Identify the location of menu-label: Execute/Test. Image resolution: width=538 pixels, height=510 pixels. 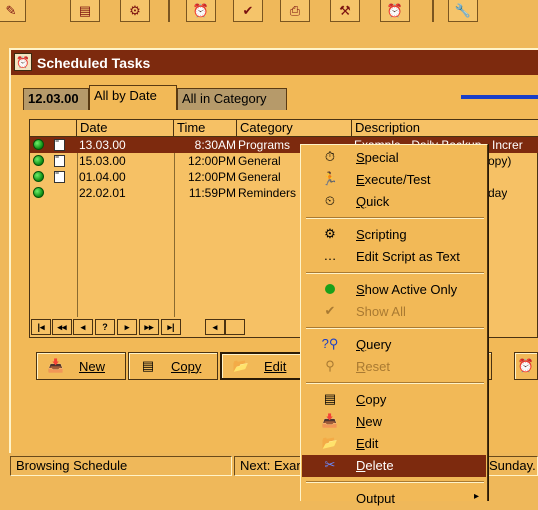
(393, 179).